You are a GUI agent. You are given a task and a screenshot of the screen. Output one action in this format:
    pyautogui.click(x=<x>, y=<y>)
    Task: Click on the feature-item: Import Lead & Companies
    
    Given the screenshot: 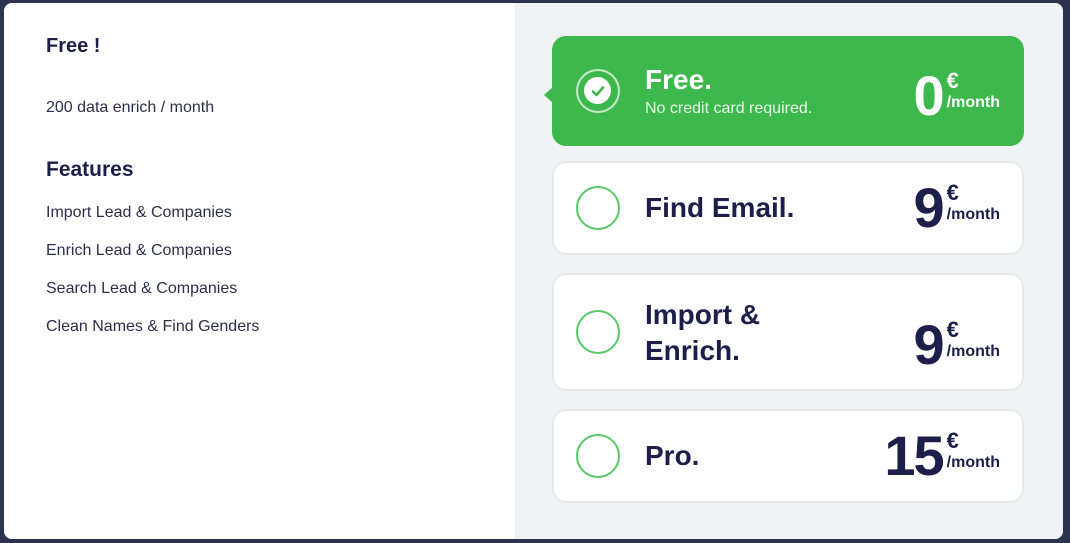 What is the action you would take?
    pyautogui.click(x=139, y=212)
    